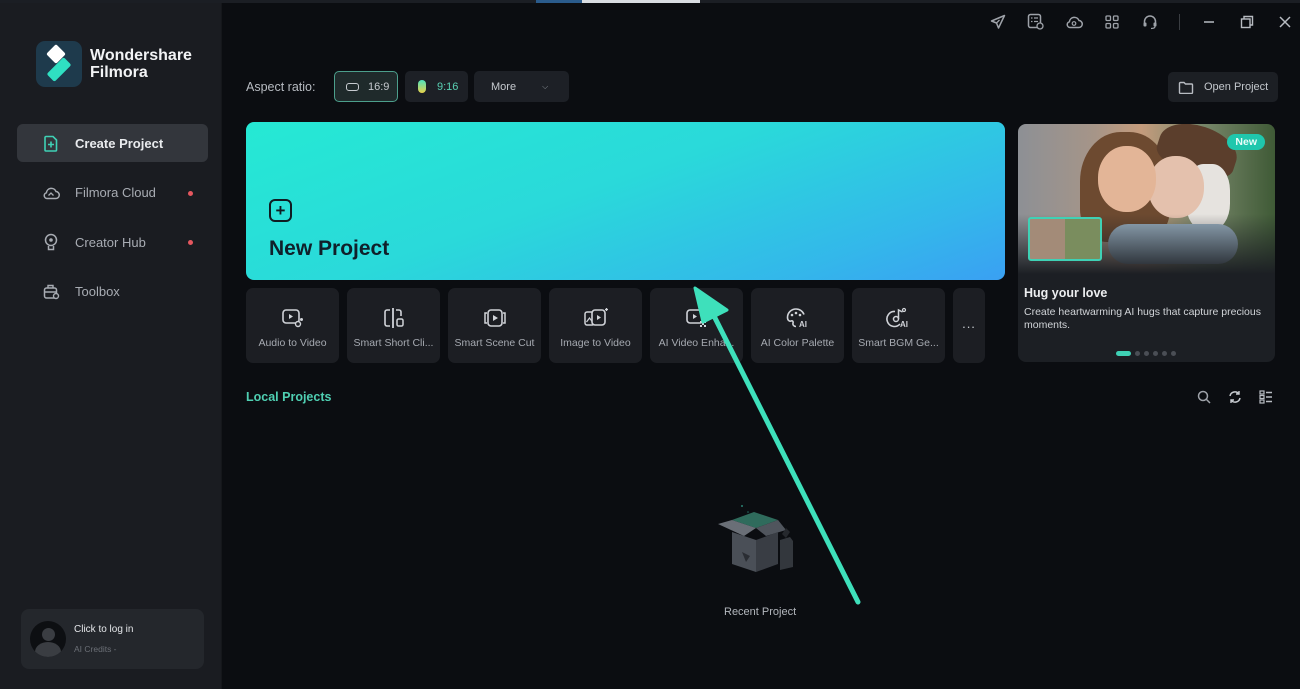  Describe the element at coordinates (95, 649) in the screenshot. I see `ai-credits-label: AI Credits -` at that location.